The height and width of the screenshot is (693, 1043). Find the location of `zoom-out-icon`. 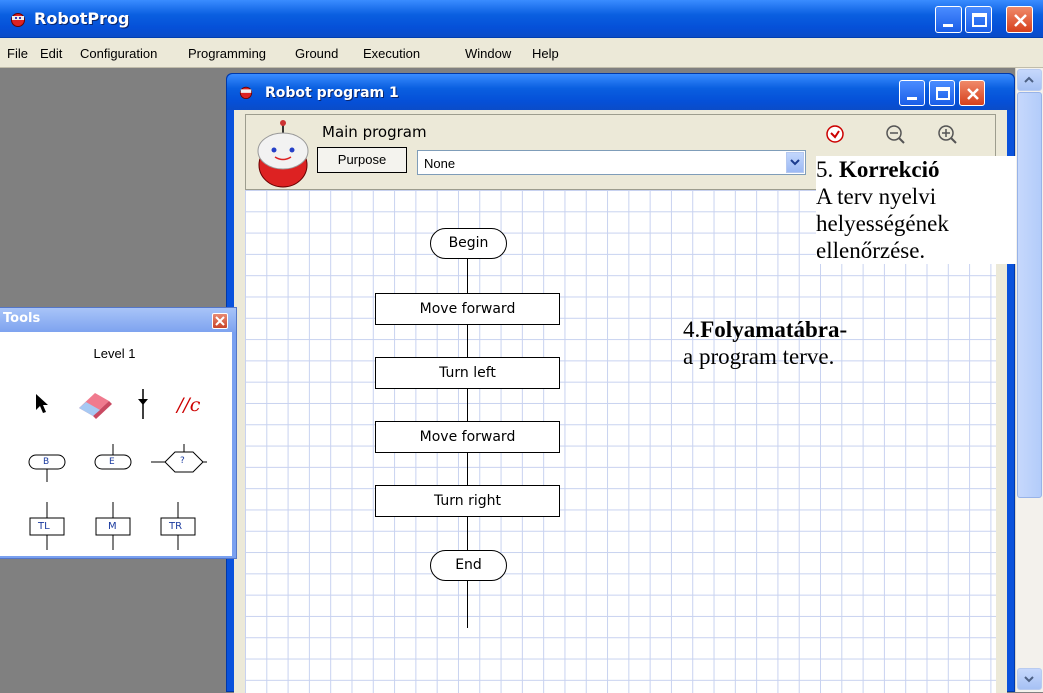

zoom-out-icon is located at coordinates (895, 134).